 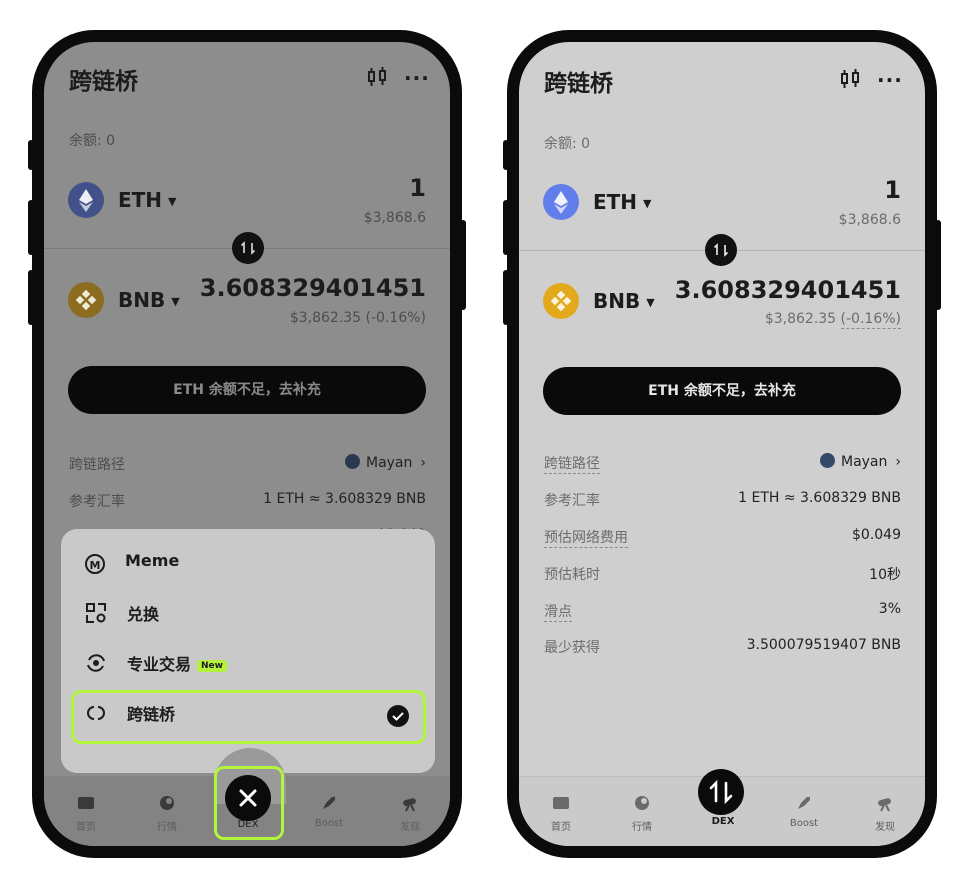 I want to click on menu-item-meme: M Meme, so click(x=132, y=566).